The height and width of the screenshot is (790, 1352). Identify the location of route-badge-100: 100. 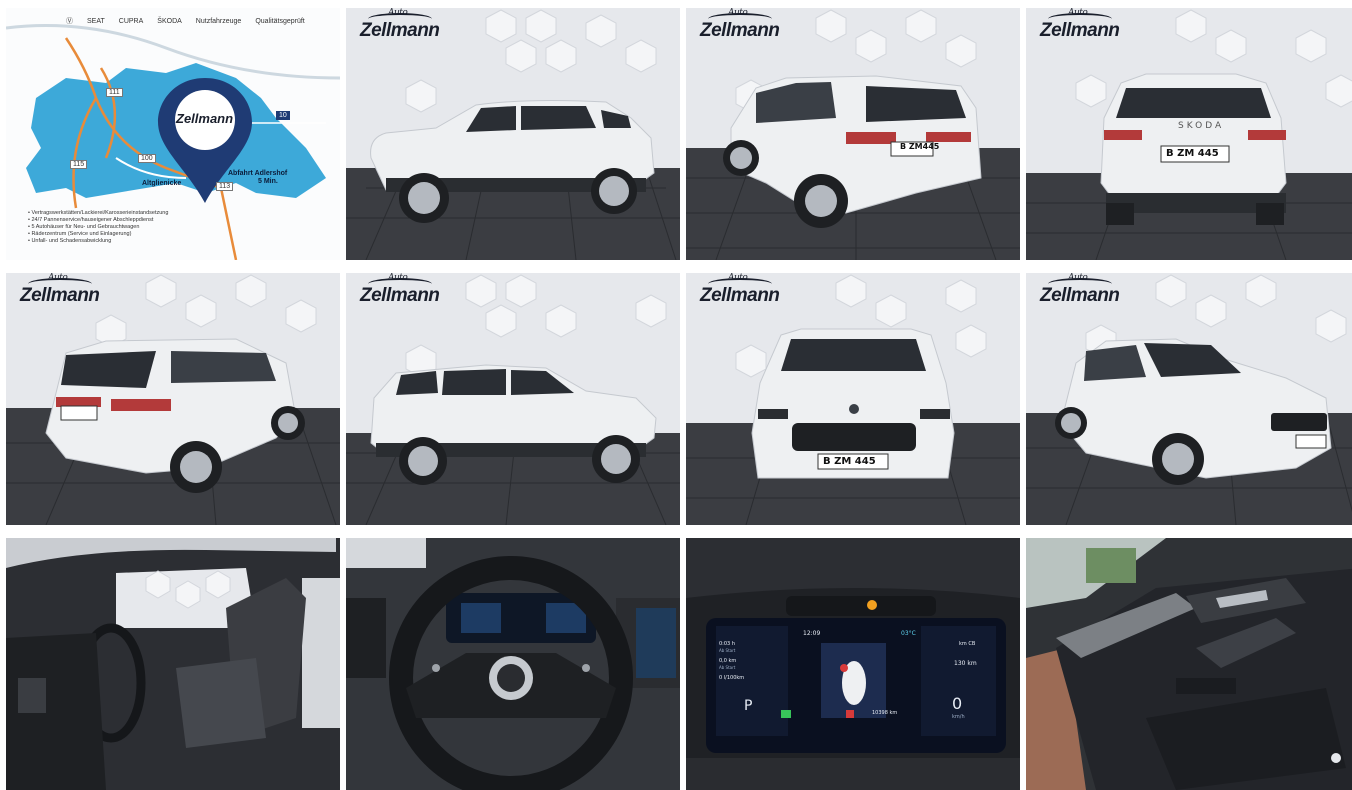
(147, 158).